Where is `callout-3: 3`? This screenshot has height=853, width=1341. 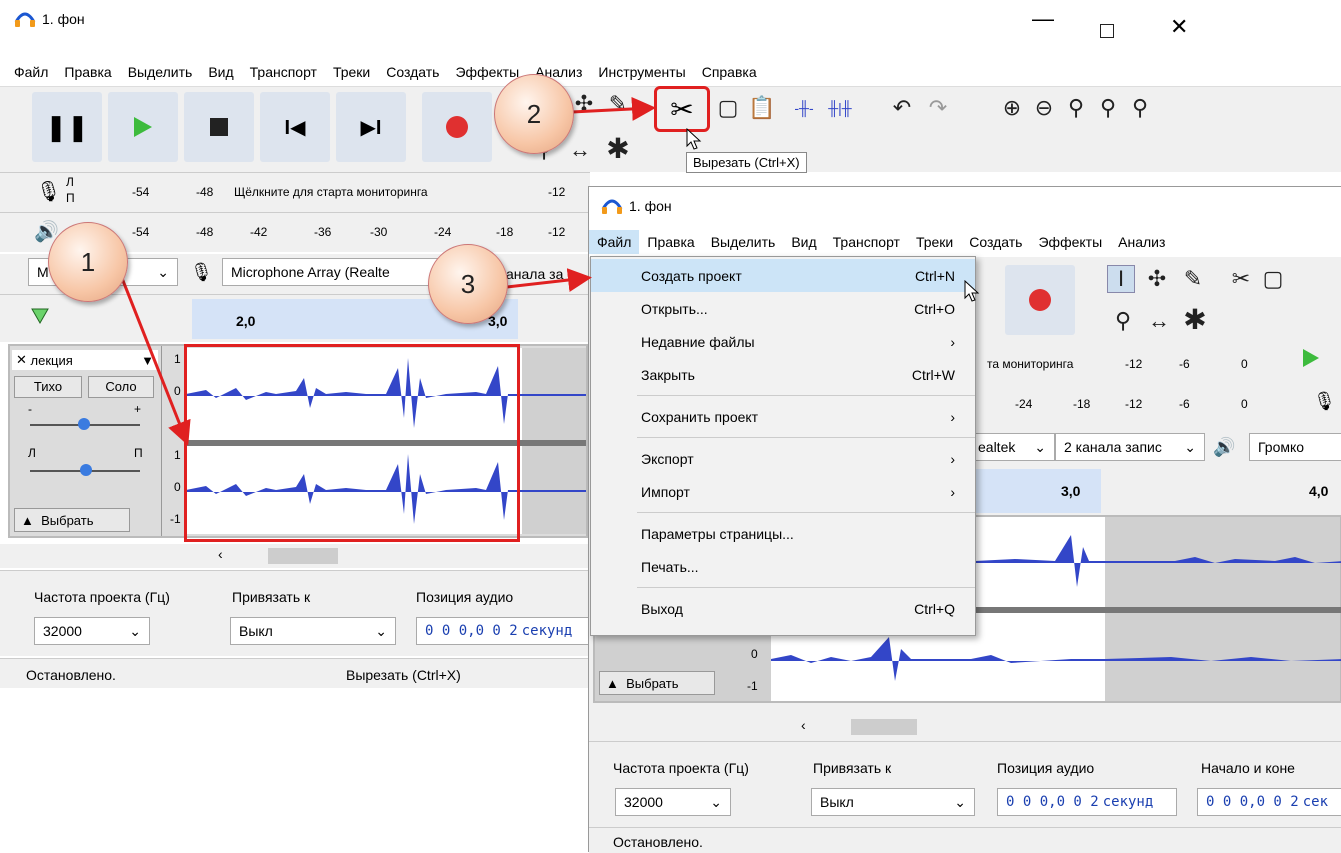
callout-3: 3 is located at coordinates (468, 284).